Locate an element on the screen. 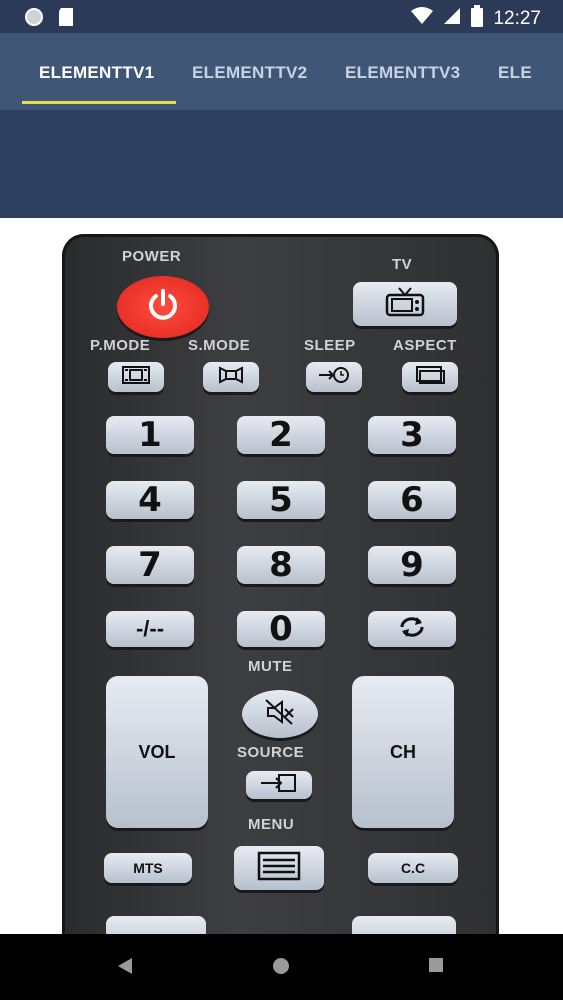 Image resolution: width=563 pixels, height=1000 pixels. tv-button is located at coordinates (405, 304).